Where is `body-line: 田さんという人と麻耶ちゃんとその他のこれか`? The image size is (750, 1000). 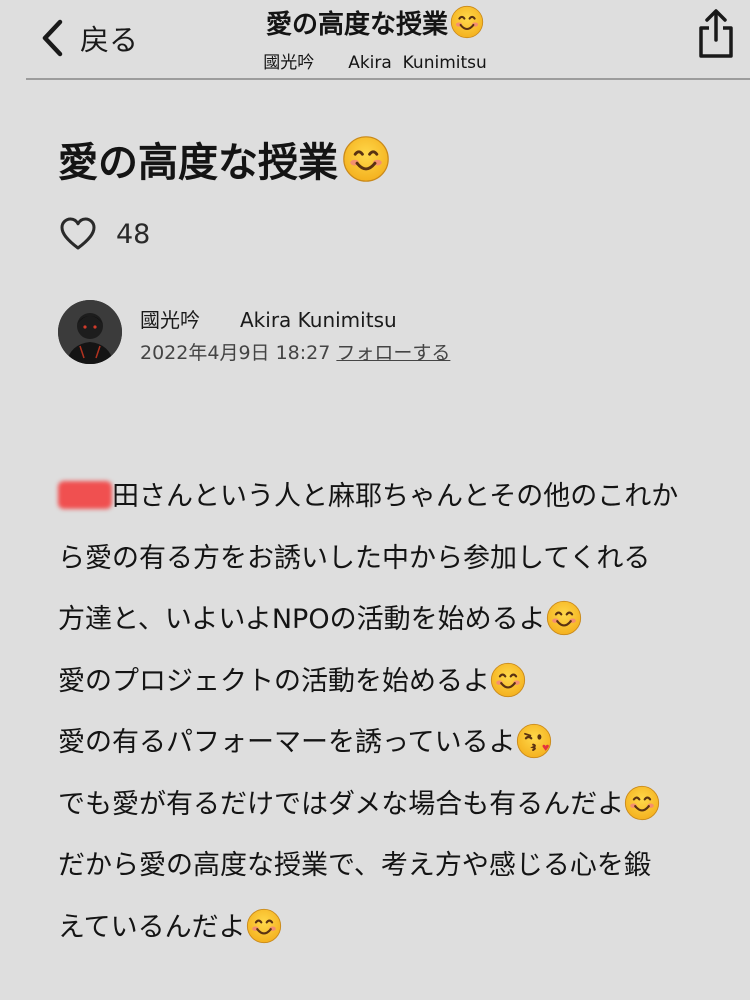 body-line: 田さんという人と麻耶ちゃんとその他のこれか is located at coordinates (393, 497).